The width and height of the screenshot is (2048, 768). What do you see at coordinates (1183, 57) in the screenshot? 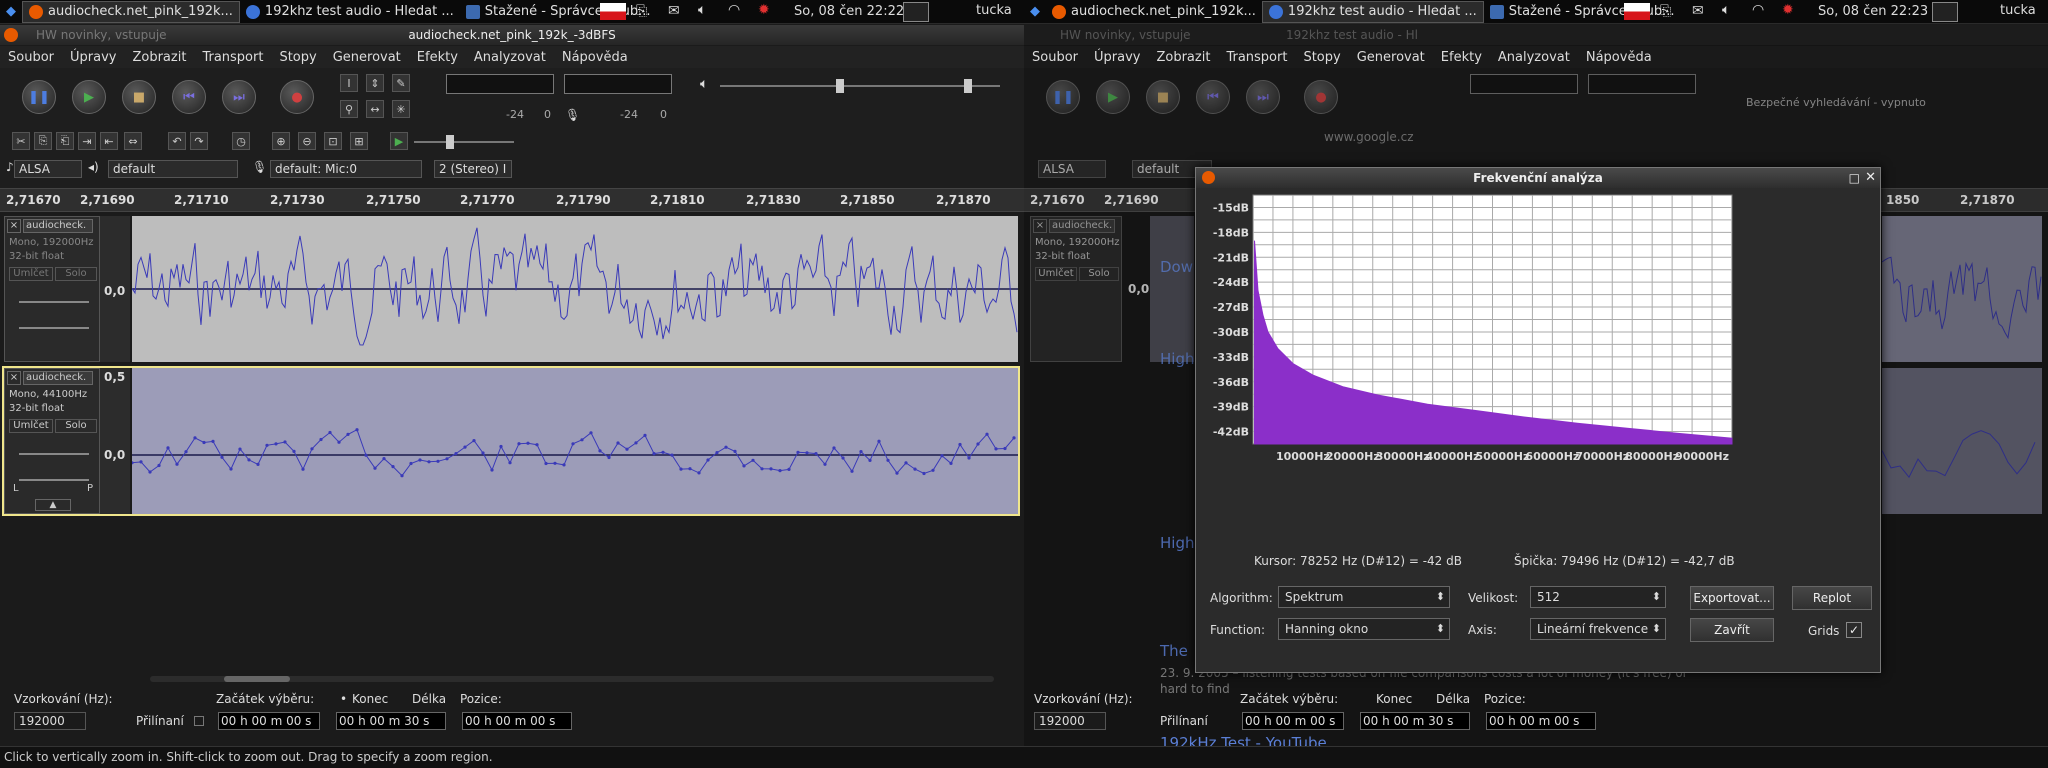
I see `menu-view: Zobrazit` at bounding box center [1183, 57].